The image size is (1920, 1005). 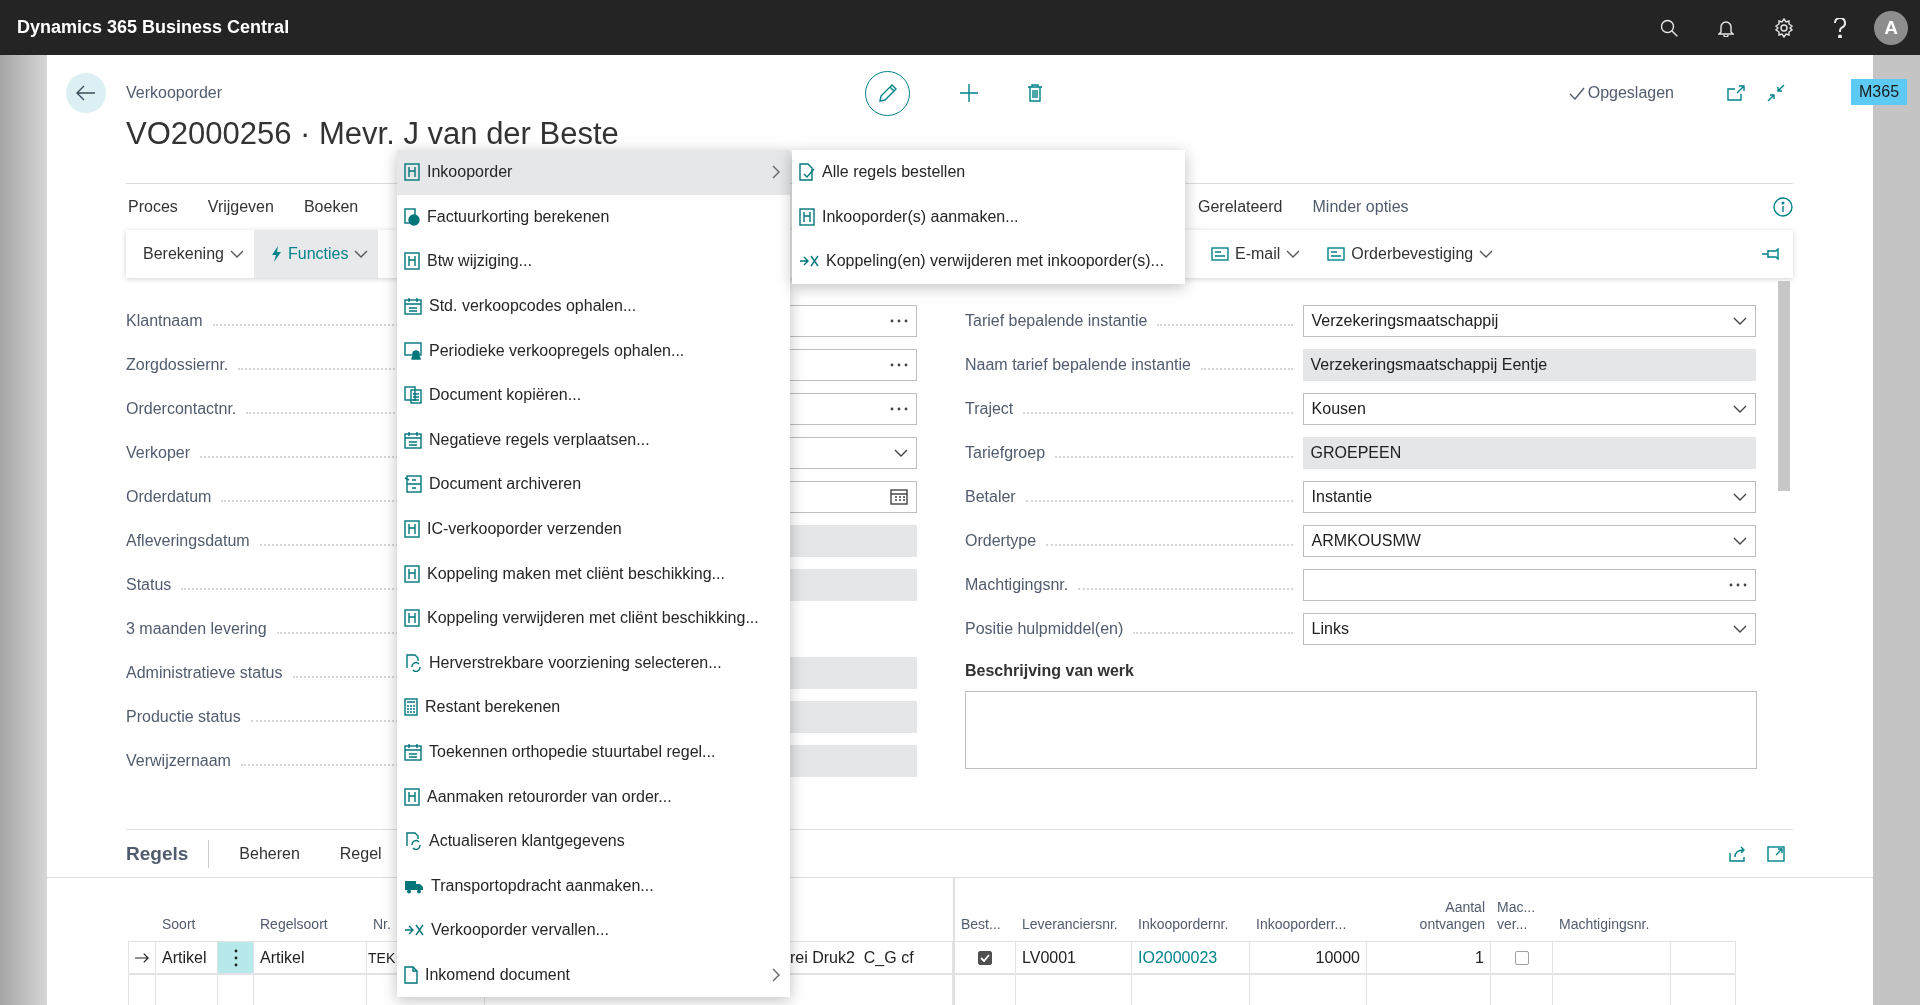 I want to click on field-label: Naam tarief bepalende instantie, so click(x=1078, y=365).